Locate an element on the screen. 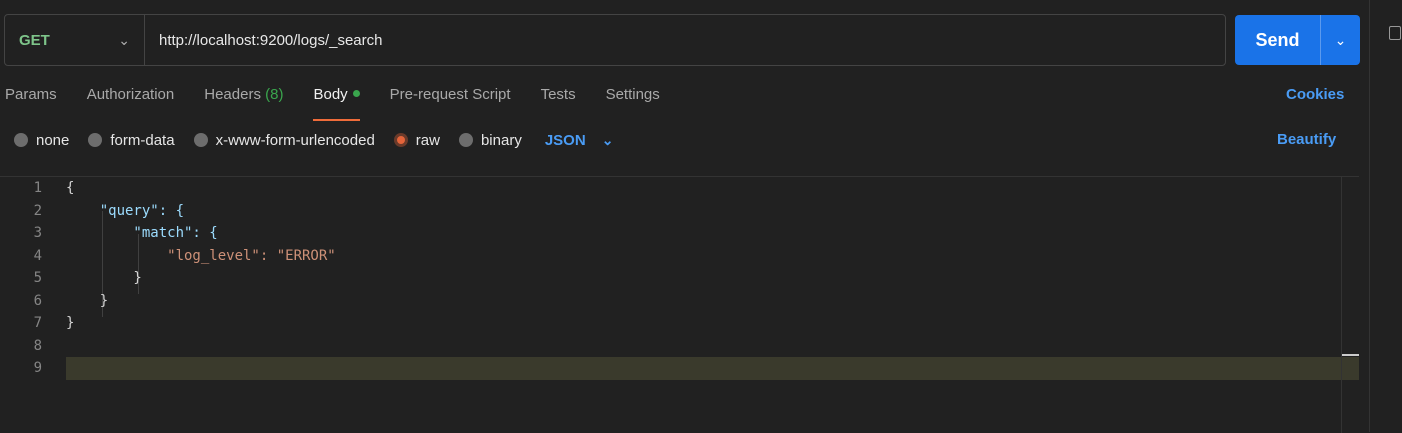  send-button: Send is located at coordinates (1277, 40).